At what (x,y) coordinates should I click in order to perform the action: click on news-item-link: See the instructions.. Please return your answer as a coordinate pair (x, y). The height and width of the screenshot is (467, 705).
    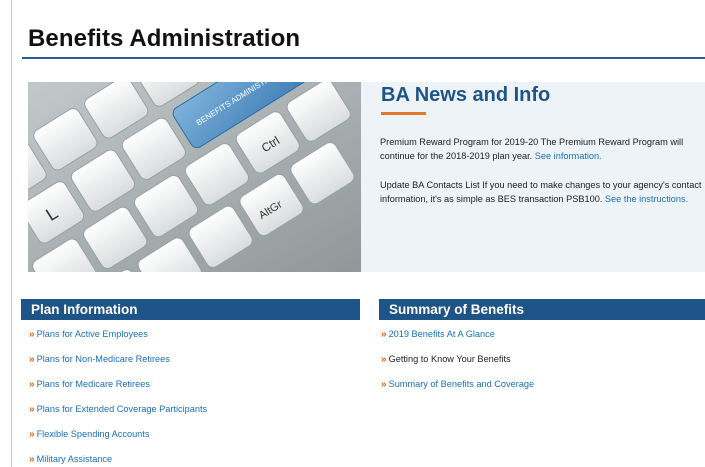
    Looking at the image, I should click on (646, 199).